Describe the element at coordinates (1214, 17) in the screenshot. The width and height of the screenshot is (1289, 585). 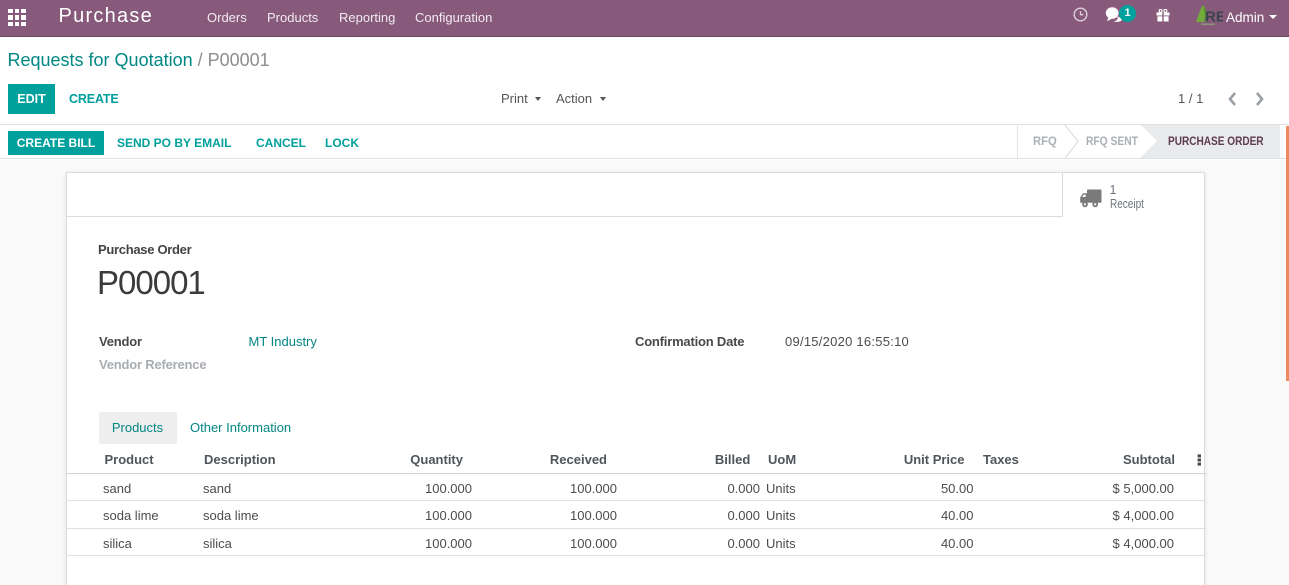
I see `svg-text: RE` at that location.